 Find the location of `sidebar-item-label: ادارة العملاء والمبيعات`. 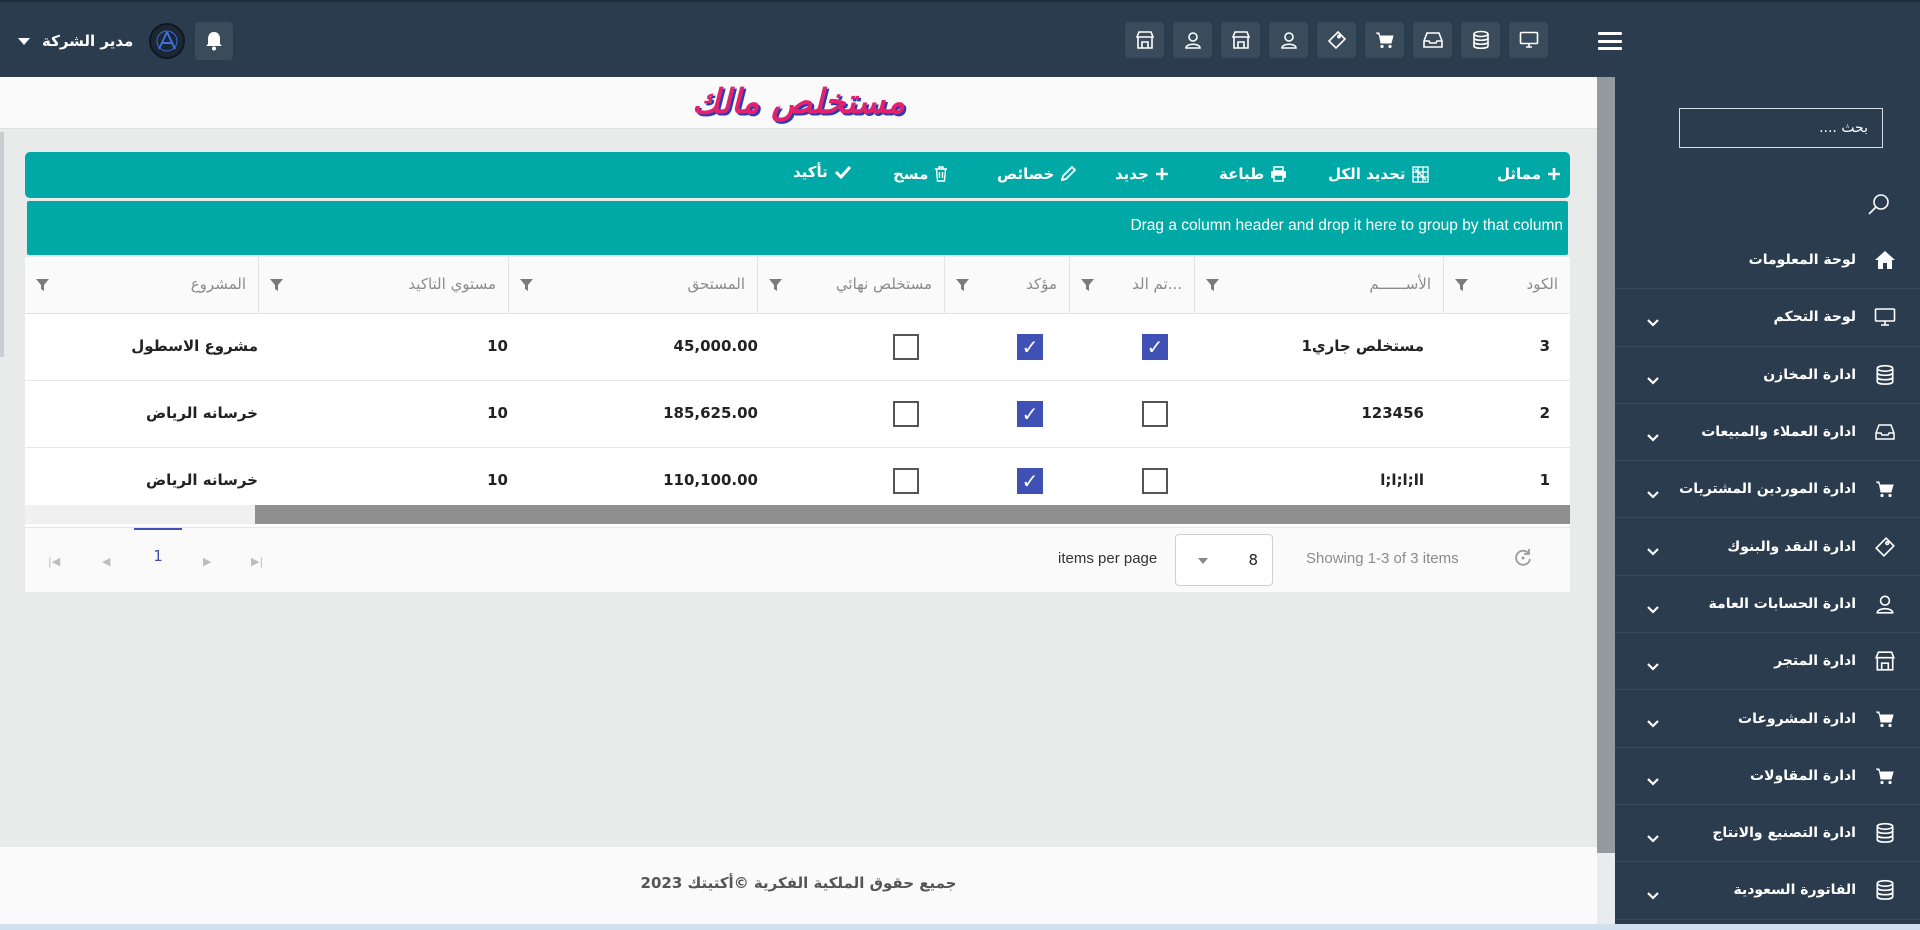

sidebar-item-label: ادارة العملاء والمبيعات is located at coordinates (1778, 432).